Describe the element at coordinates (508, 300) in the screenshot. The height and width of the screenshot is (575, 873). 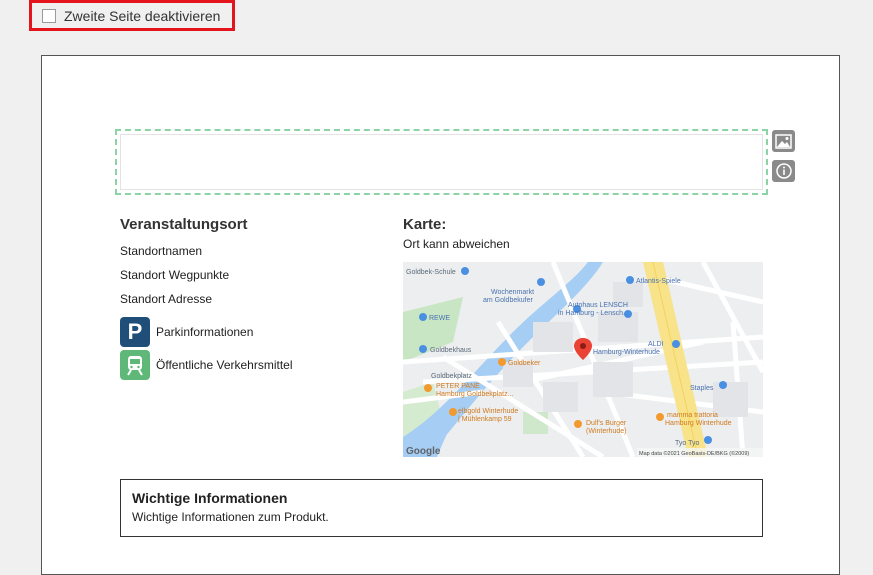
I see `map-label: am Goldbekufer` at that location.